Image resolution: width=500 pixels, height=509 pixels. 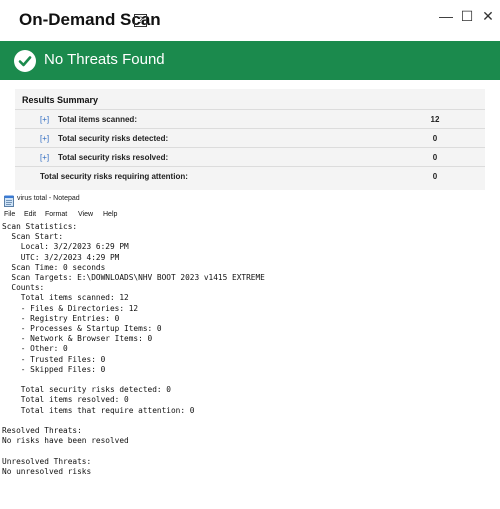 I want to click on results-summary-heading: Results Summary, so click(x=60, y=100).